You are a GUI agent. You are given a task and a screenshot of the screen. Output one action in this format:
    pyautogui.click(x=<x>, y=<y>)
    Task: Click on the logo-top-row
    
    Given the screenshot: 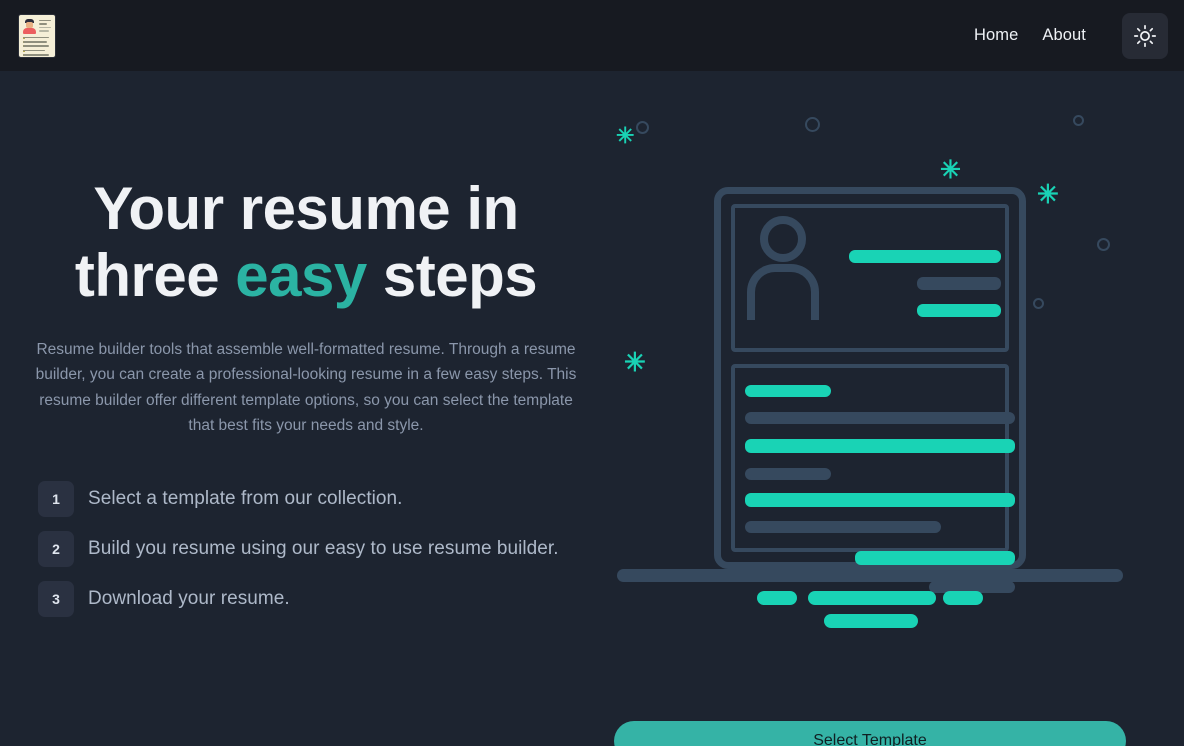 What is the action you would take?
    pyautogui.click(x=37, y=26)
    